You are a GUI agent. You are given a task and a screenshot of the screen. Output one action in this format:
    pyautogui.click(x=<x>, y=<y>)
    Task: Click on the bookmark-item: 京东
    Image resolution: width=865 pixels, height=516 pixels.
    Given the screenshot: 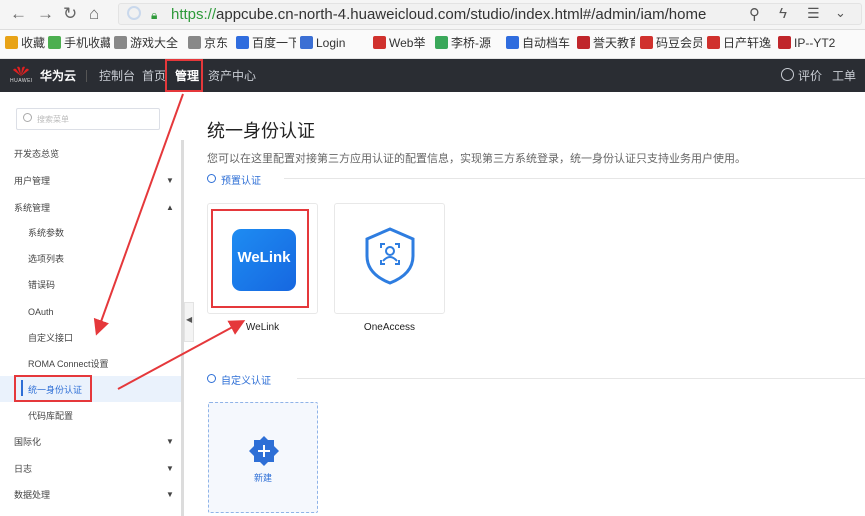 What is the action you would take?
    pyautogui.click(x=208, y=43)
    